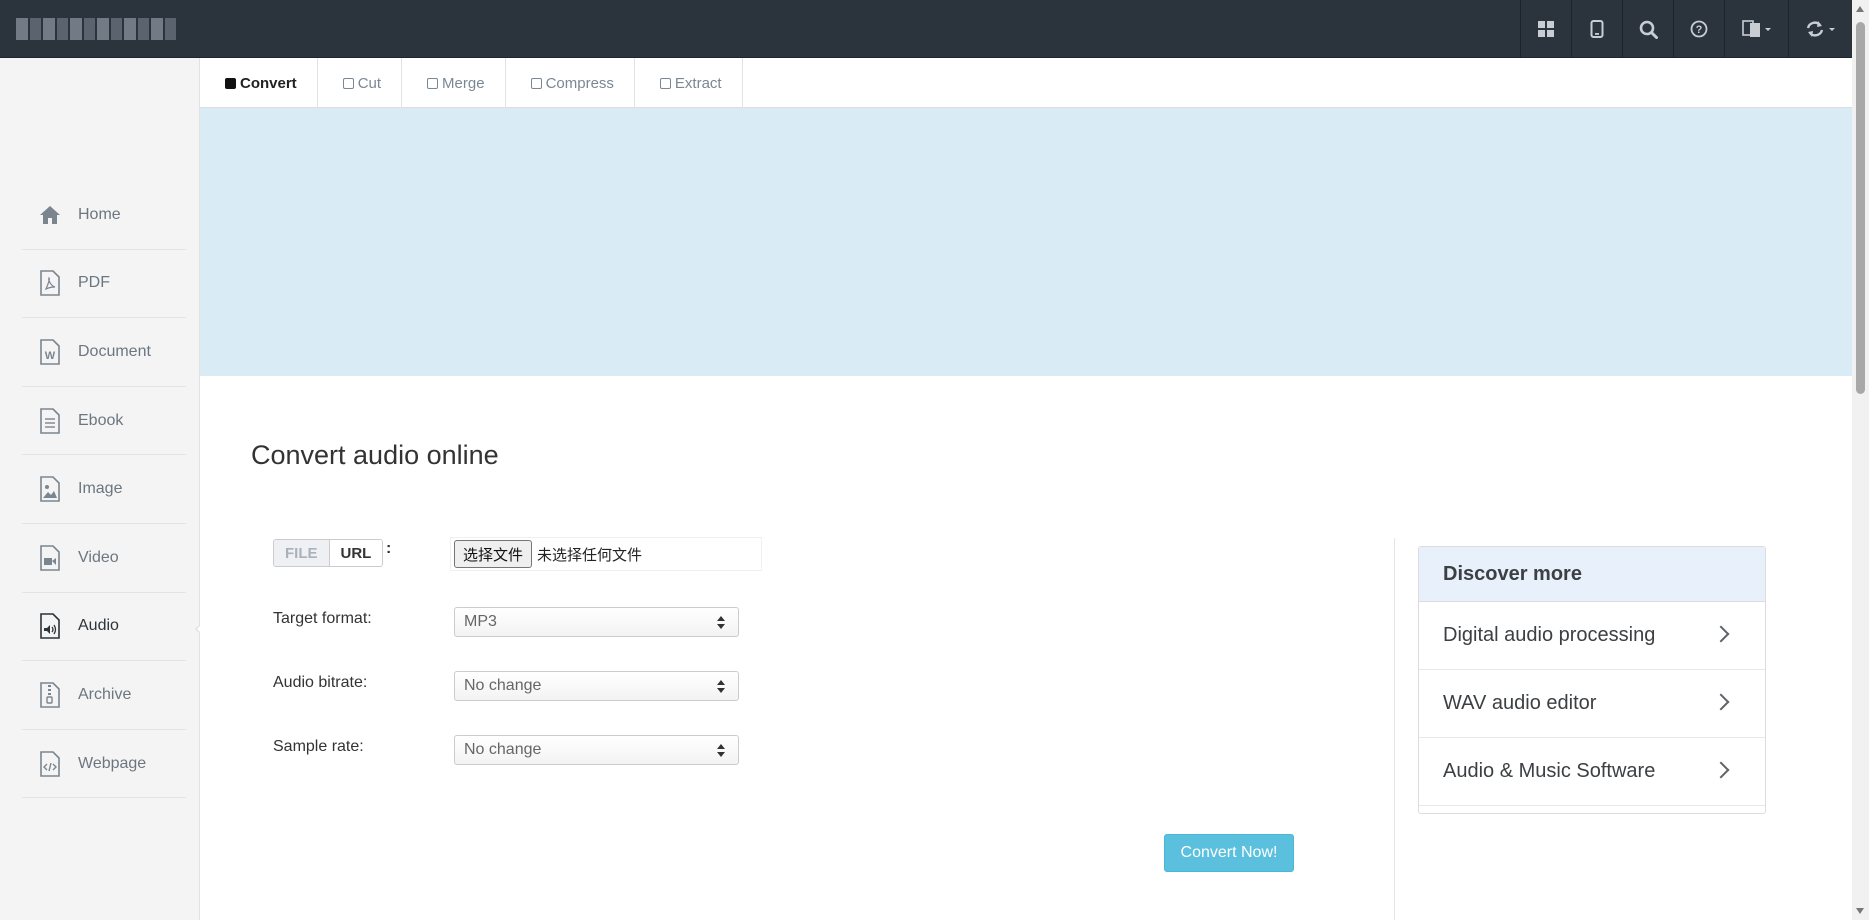 This screenshot has width=1869, height=920. I want to click on svg-text: W, so click(50, 356).